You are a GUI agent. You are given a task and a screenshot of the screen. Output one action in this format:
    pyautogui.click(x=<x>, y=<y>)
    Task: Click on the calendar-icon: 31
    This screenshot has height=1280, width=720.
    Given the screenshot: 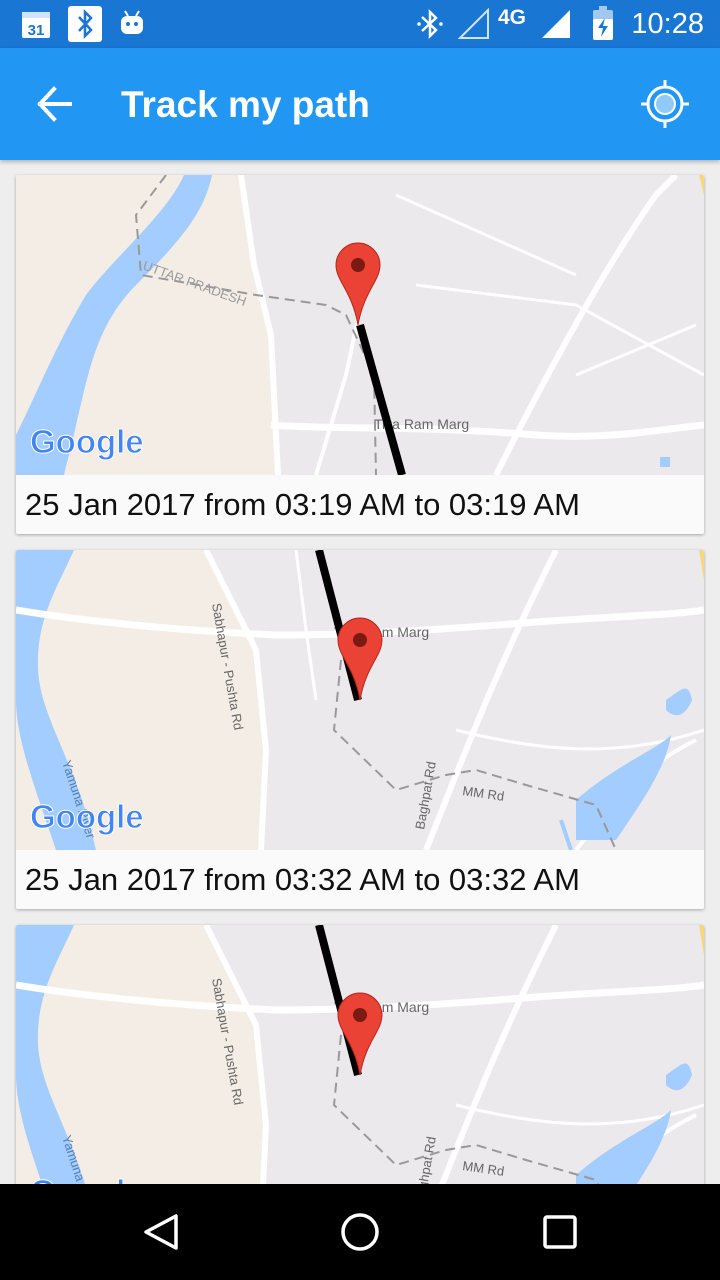 What is the action you would take?
    pyautogui.click(x=36, y=25)
    